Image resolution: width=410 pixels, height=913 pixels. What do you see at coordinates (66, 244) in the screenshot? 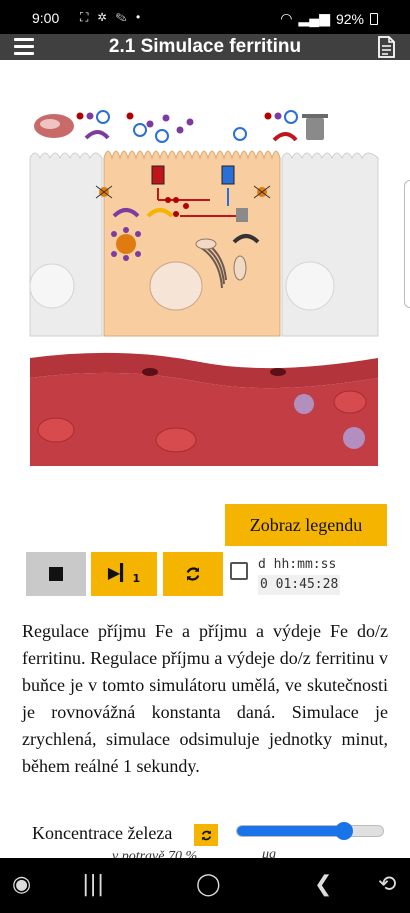
I see `left-cell` at bounding box center [66, 244].